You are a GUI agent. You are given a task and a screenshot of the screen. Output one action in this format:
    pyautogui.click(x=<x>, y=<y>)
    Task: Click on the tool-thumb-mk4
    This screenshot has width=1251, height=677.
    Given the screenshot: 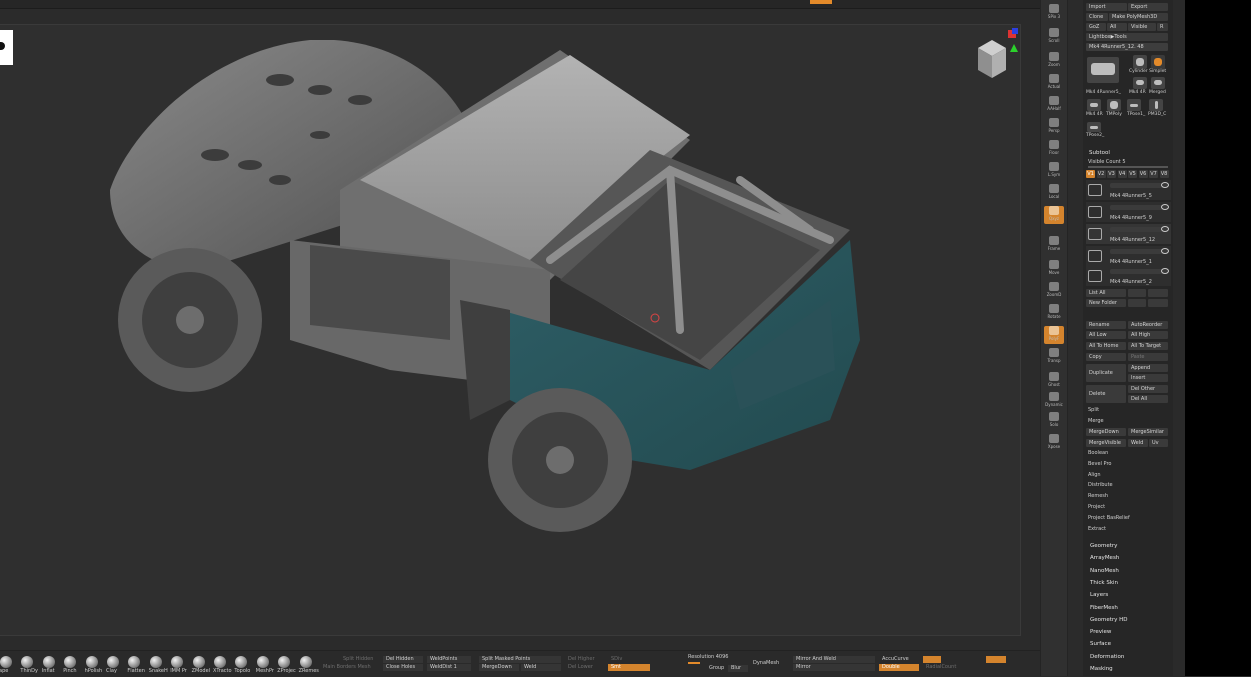 What is the action you would take?
    pyautogui.click(x=1140, y=83)
    